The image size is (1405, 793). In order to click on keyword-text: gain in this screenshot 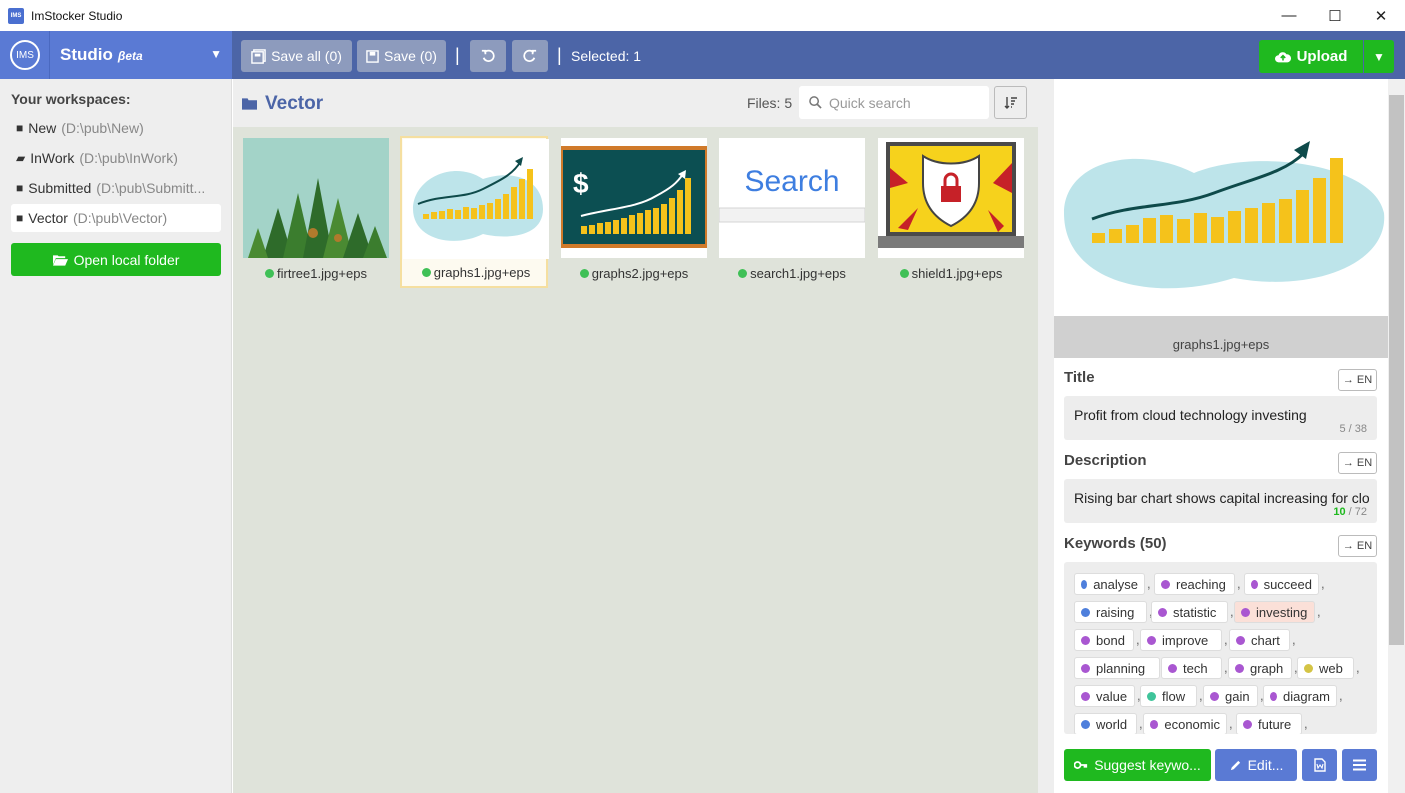, I will do `click(1237, 696)`.